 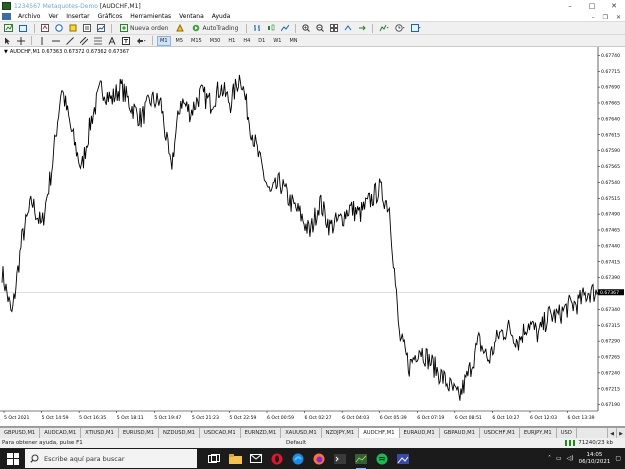 I want to click on indicators-button, so click(x=384, y=28).